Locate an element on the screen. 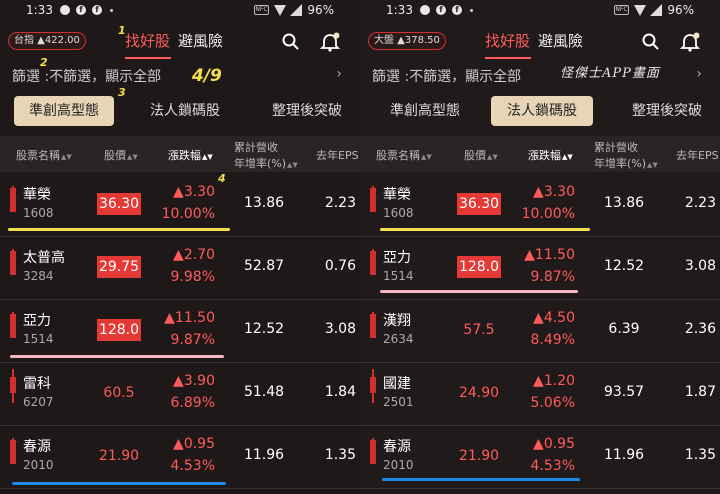 This screenshot has width=720, height=494. table-row: 亞力 1514 128.0 ▲11.50 9.87% 12.52 3.08 is located at coordinates (180, 331).